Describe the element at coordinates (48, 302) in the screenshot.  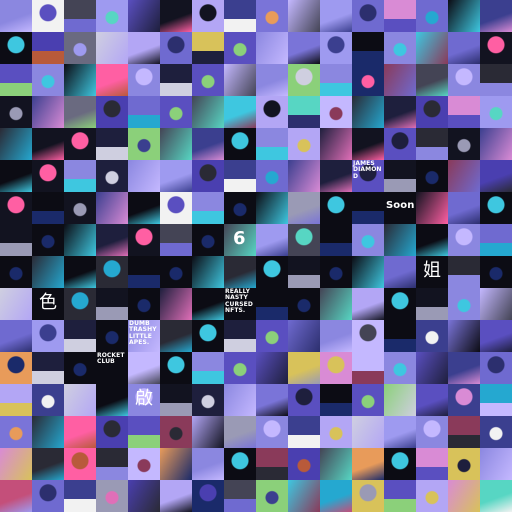
I see `tile-label-cjk-color: 色` at that location.